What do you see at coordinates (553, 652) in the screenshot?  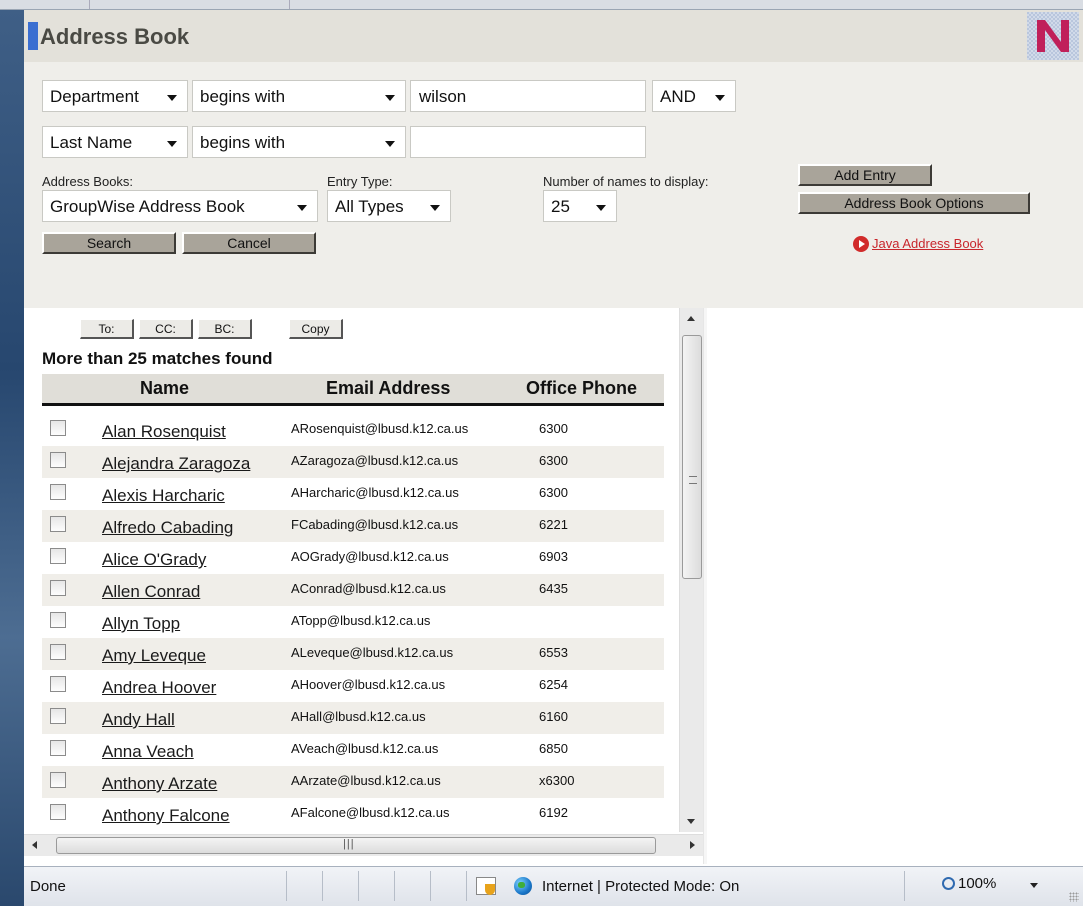 I see `contact-phone: 6553` at bounding box center [553, 652].